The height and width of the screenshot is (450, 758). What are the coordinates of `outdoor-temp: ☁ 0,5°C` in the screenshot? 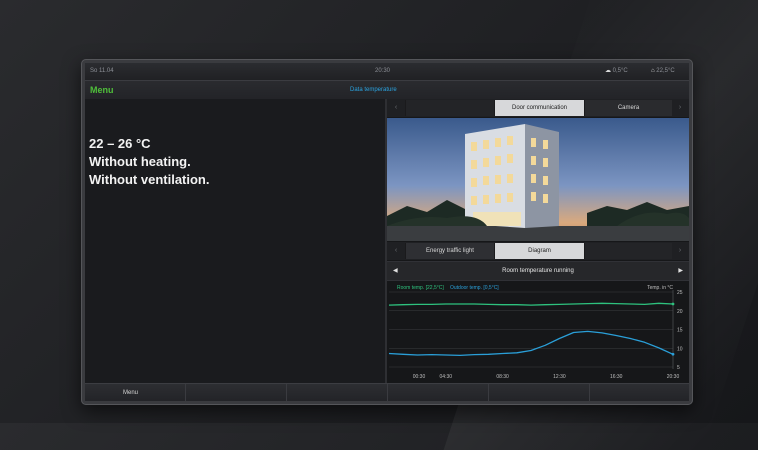 It's located at (616, 71).